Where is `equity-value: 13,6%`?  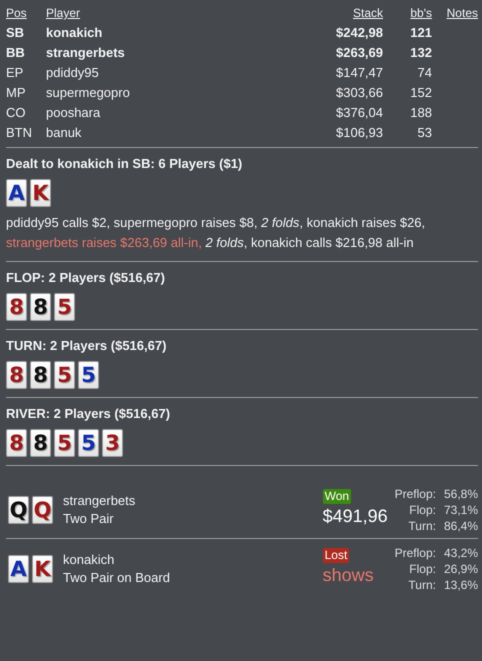
equity-value: 13,6% is located at coordinates (461, 585).